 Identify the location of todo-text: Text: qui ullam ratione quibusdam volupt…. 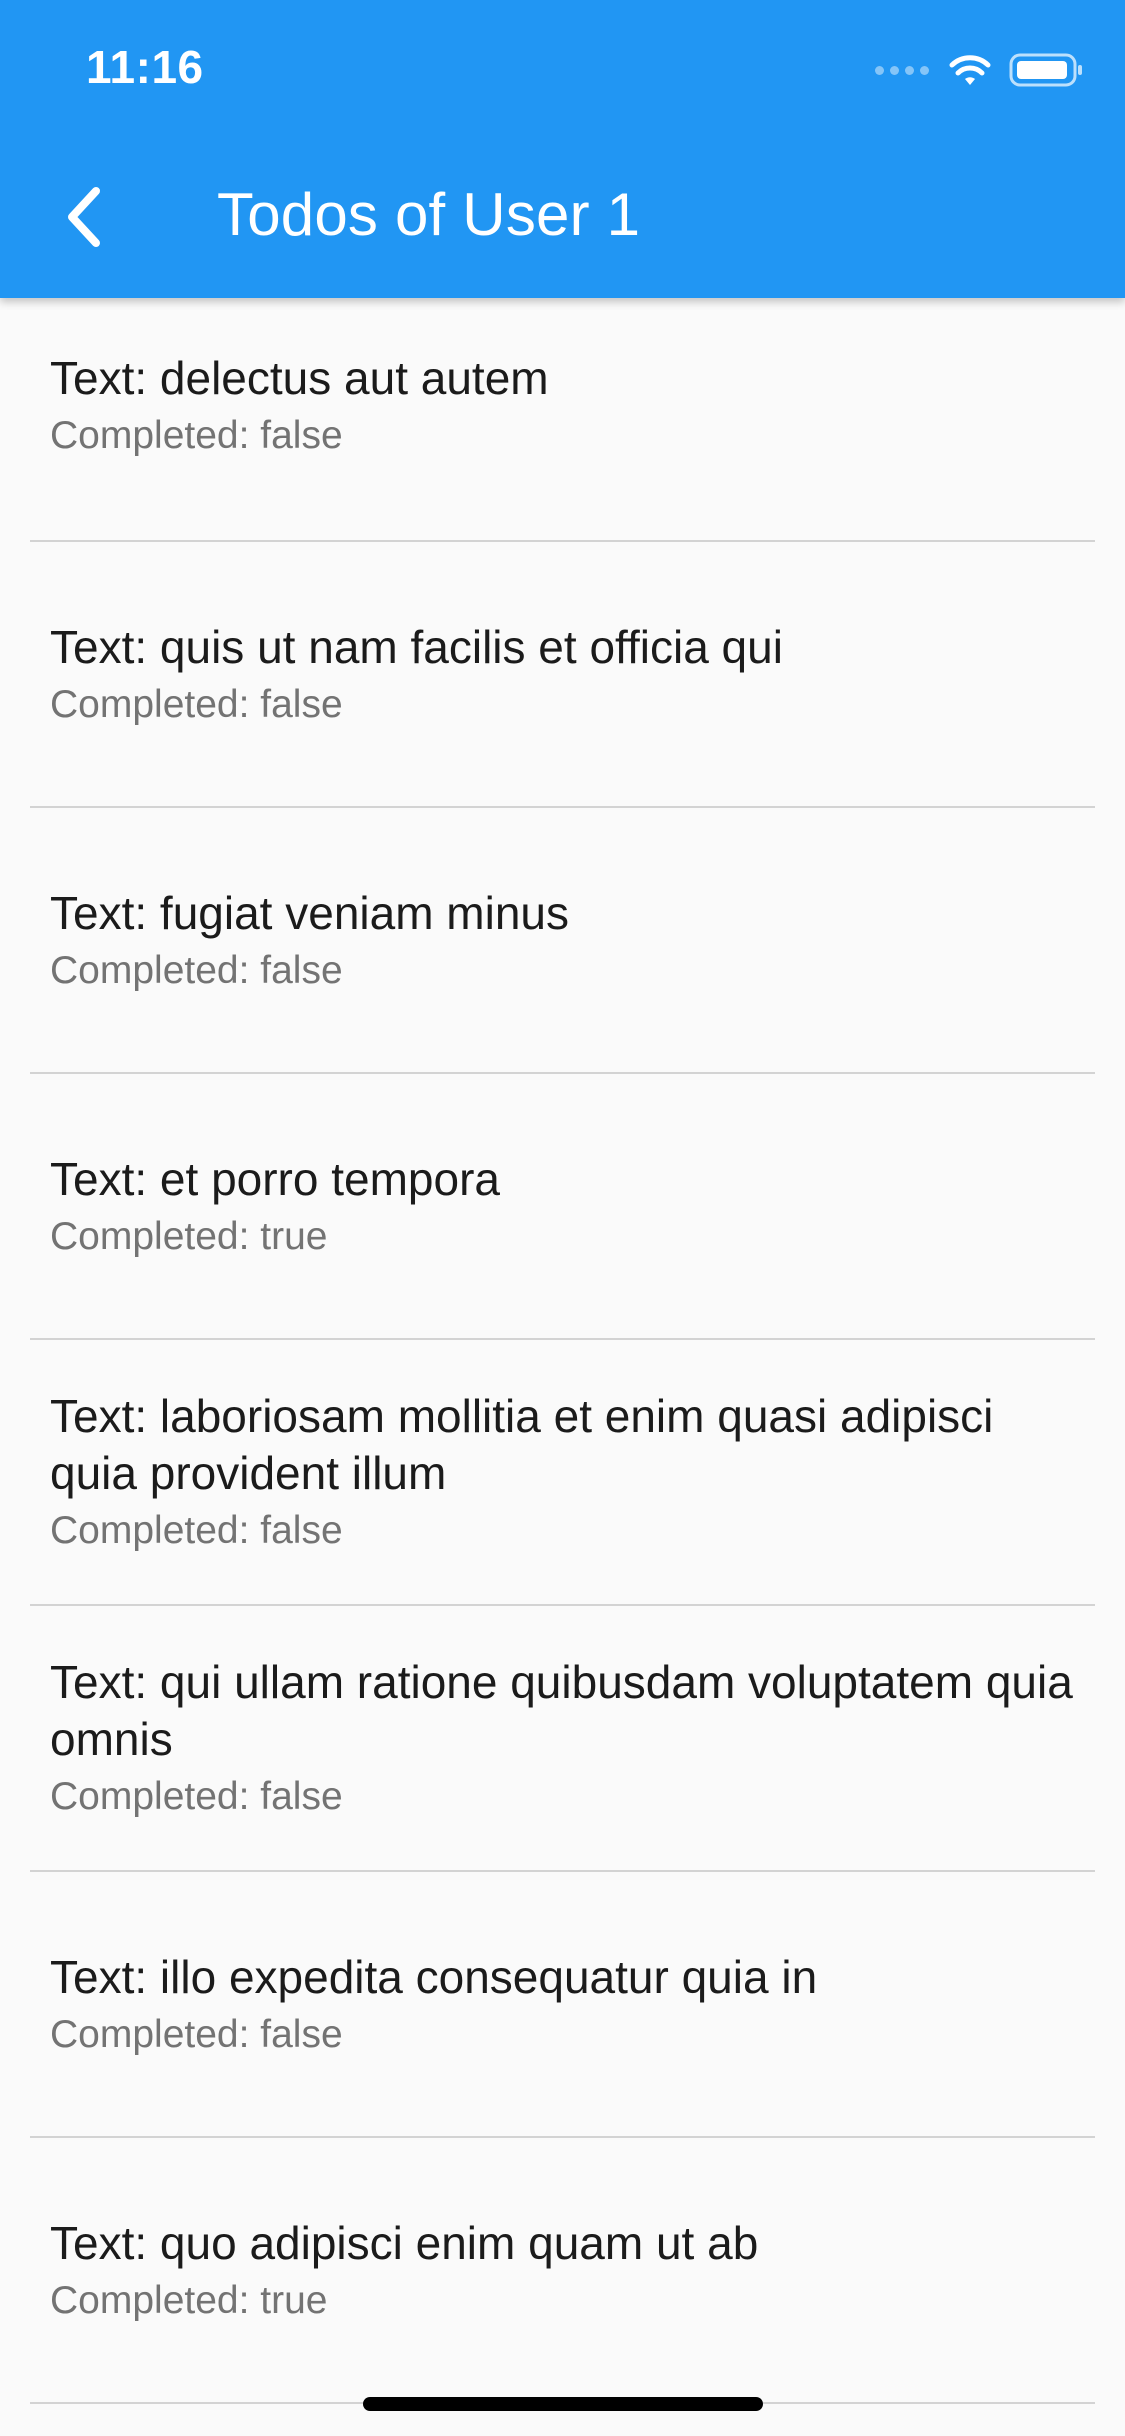
(561, 1710).